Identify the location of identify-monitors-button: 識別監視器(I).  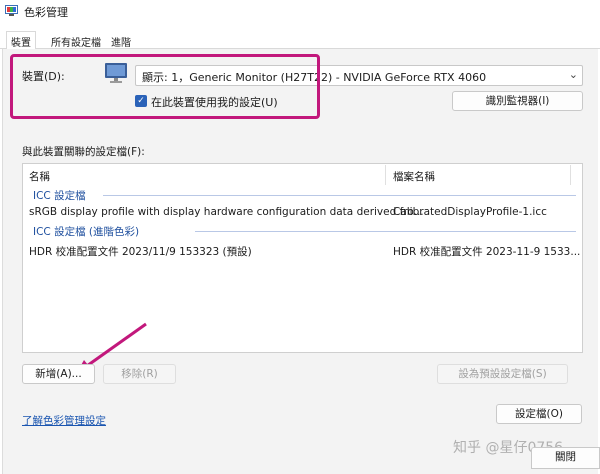
(517, 101).